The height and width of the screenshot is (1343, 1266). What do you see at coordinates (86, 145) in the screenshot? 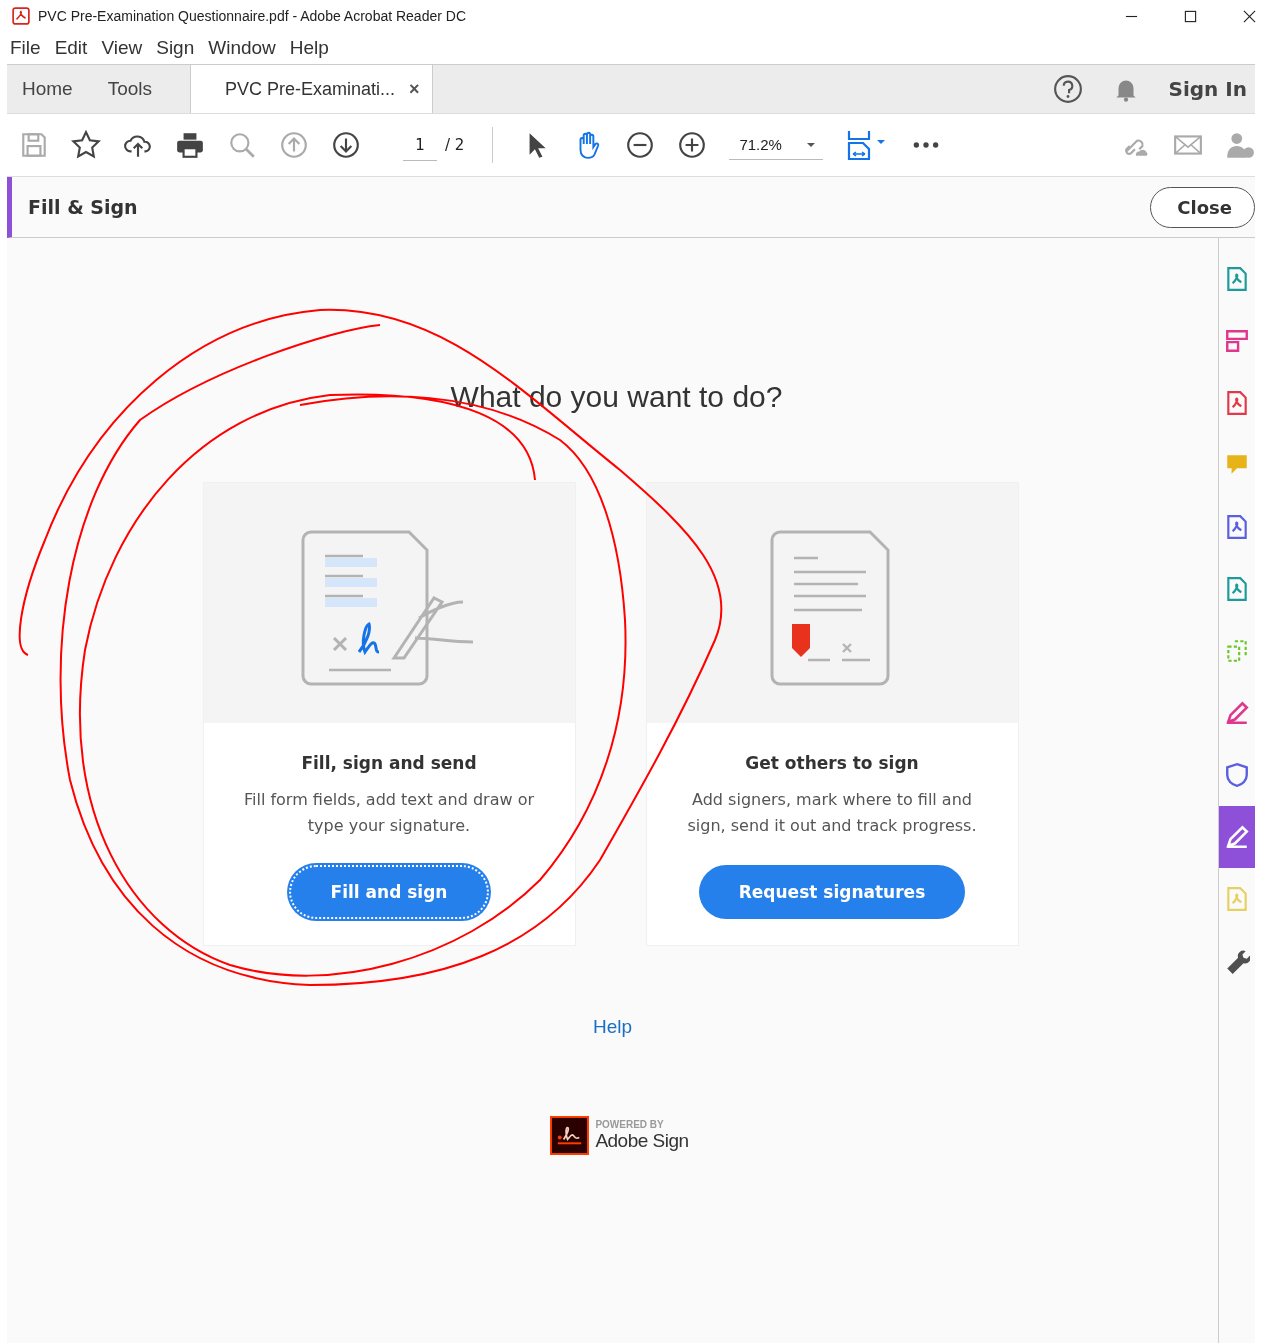
I see `star-icon` at bounding box center [86, 145].